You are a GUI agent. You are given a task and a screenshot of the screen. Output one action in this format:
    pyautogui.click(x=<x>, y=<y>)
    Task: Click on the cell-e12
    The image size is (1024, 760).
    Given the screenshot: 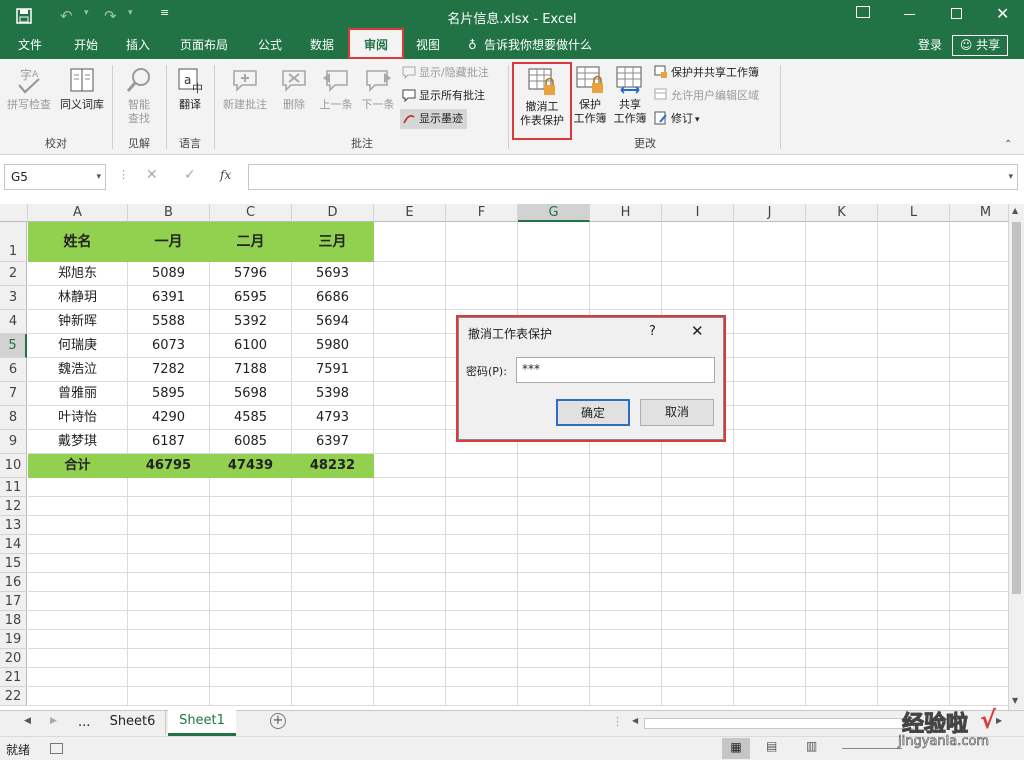 What is the action you would take?
    pyautogui.click(x=410, y=506)
    